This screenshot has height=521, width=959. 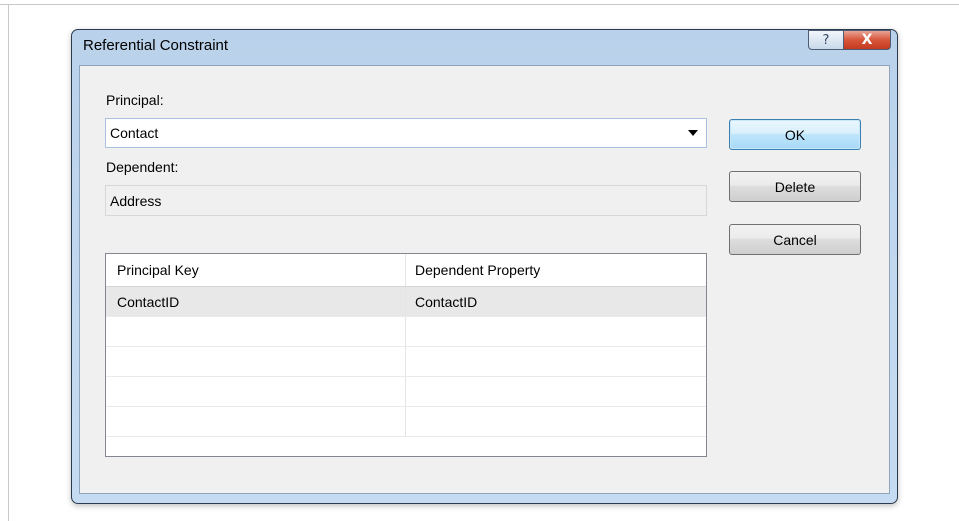 What do you see at coordinates (256, 301) in the screenshot?
I see `principal-key-cell: ContactID` at bounding box center [256, 301].